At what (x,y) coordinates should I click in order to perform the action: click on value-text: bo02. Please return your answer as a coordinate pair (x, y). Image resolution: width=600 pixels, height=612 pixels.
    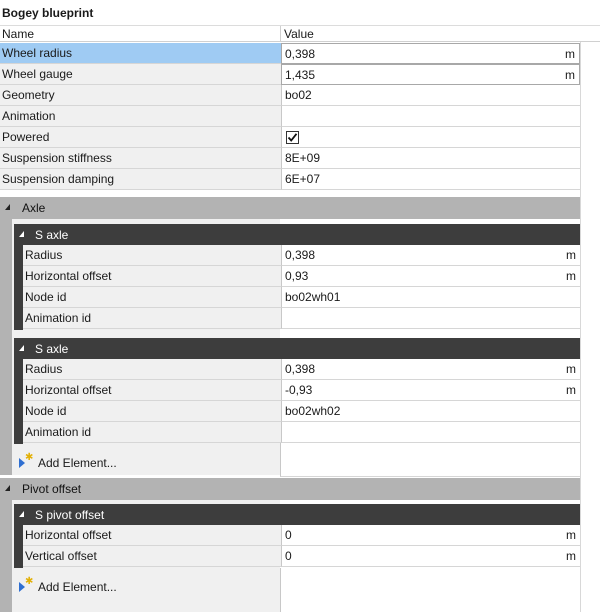
    Looking at the image, I should click on (298, 95).